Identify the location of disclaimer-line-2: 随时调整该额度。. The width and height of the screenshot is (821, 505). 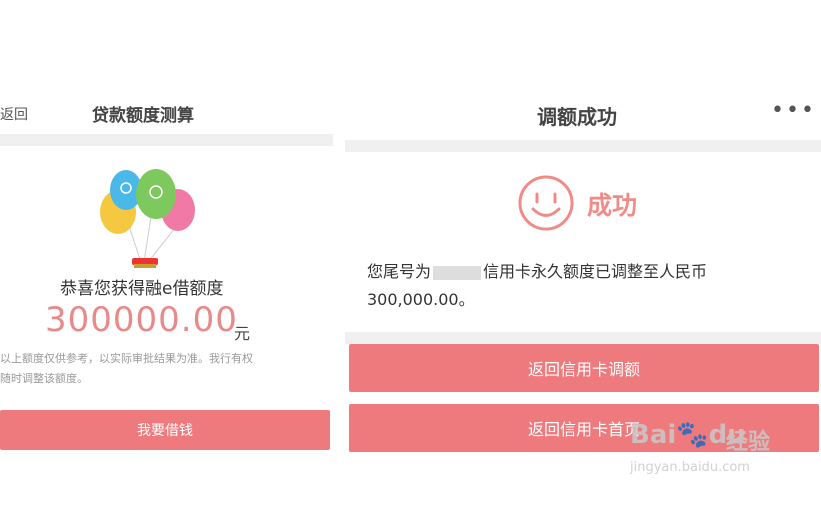
(44, 378).